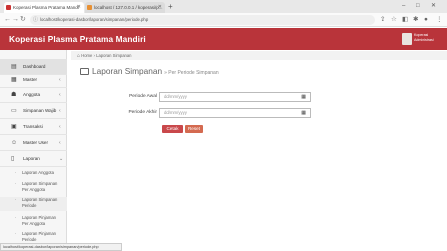  Describe the element at coordinates (14, 143) in the screenshot. I see `user-icon: ☺` at that location.